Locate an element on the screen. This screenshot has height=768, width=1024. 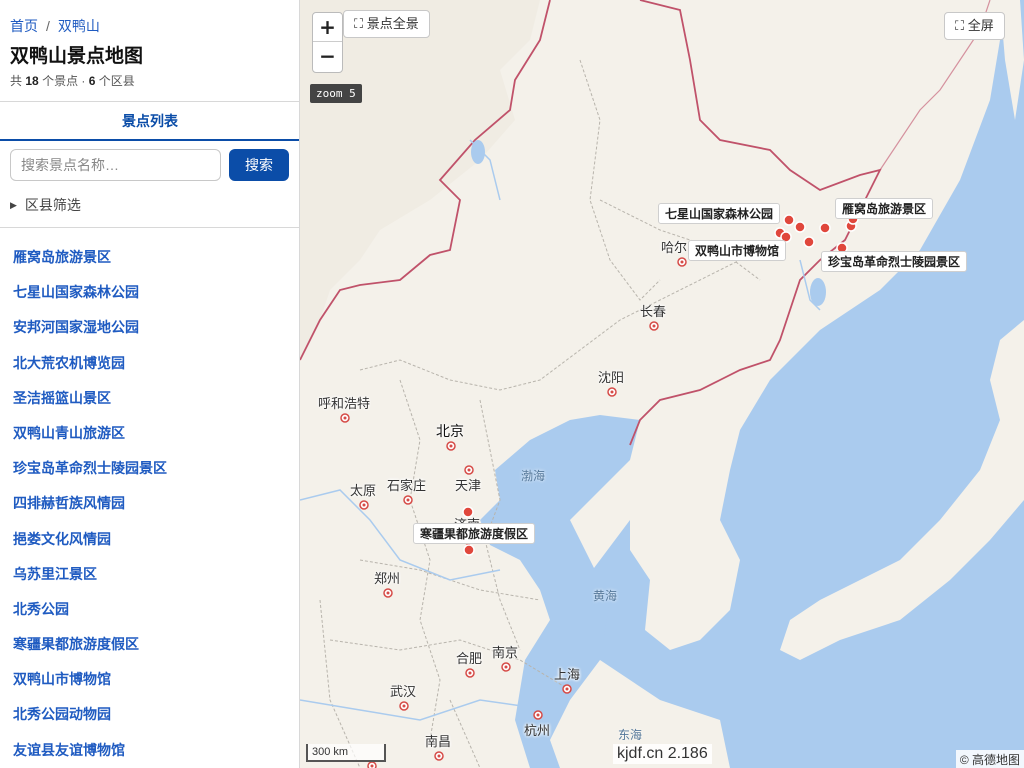
sea-label: 黄海 is located at coordinates (605, 596).